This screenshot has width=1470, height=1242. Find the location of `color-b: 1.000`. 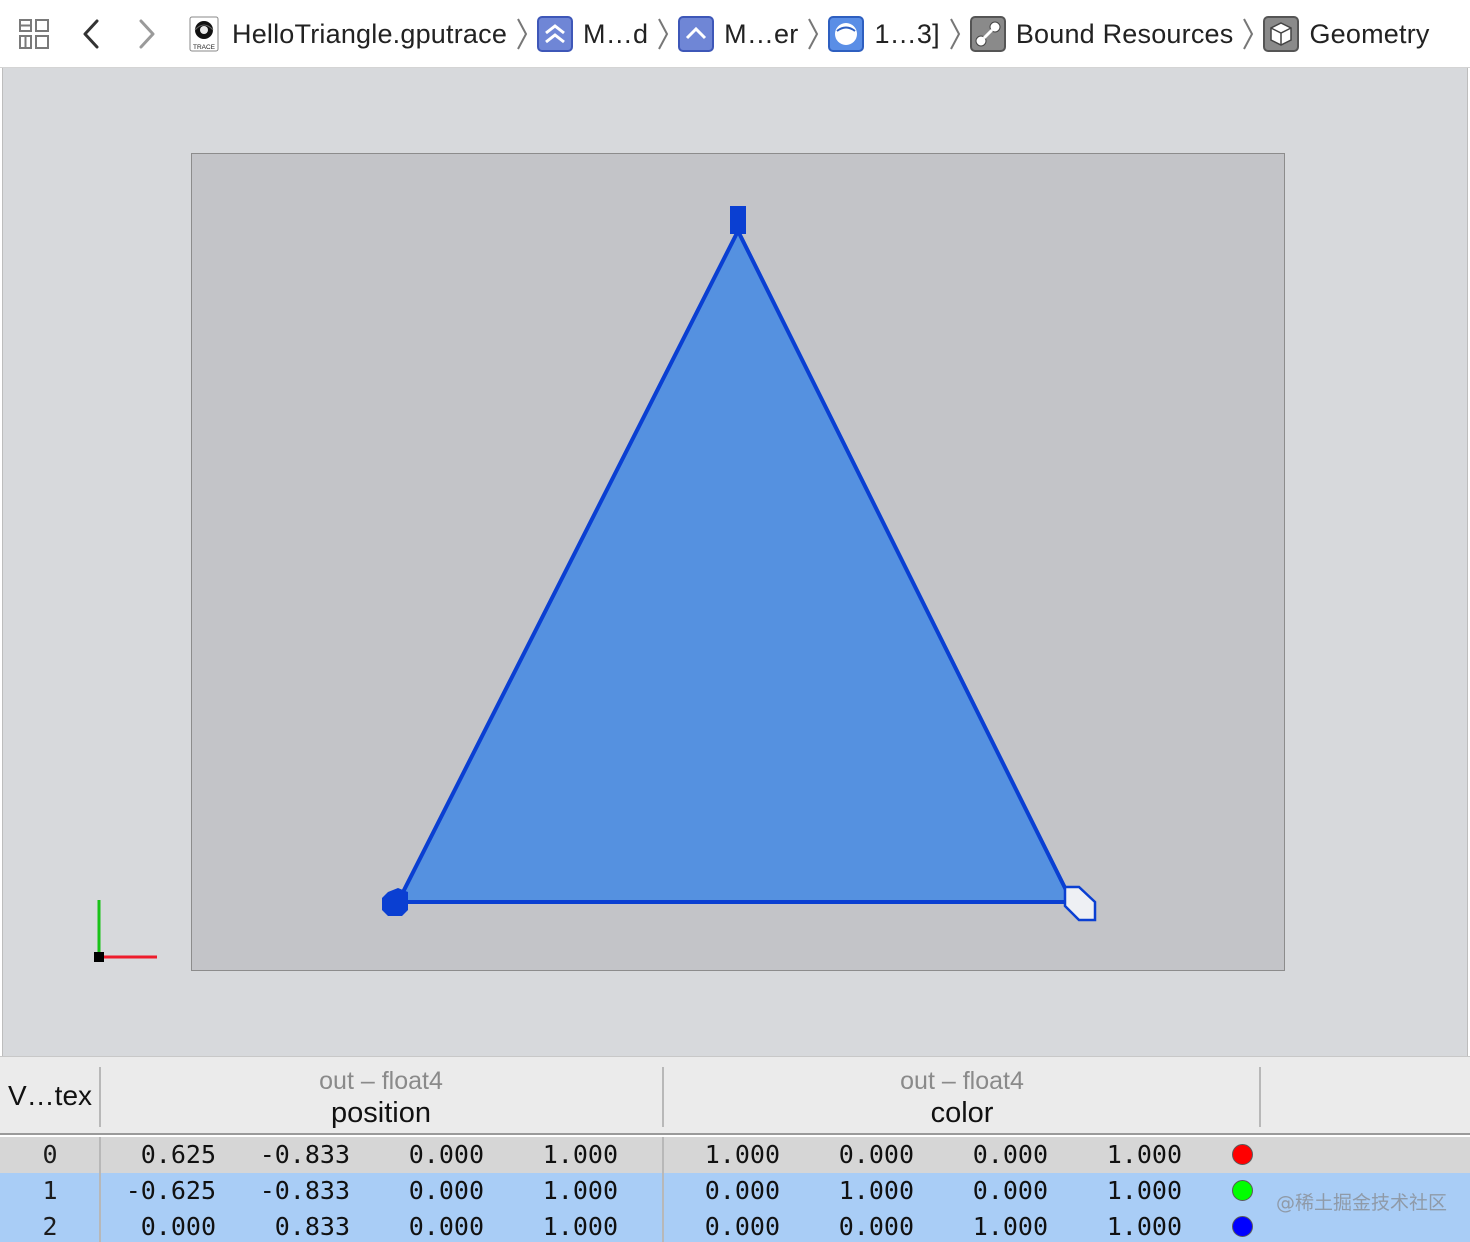

color-b: 1.000 is located at coordinates (1010, 1226).